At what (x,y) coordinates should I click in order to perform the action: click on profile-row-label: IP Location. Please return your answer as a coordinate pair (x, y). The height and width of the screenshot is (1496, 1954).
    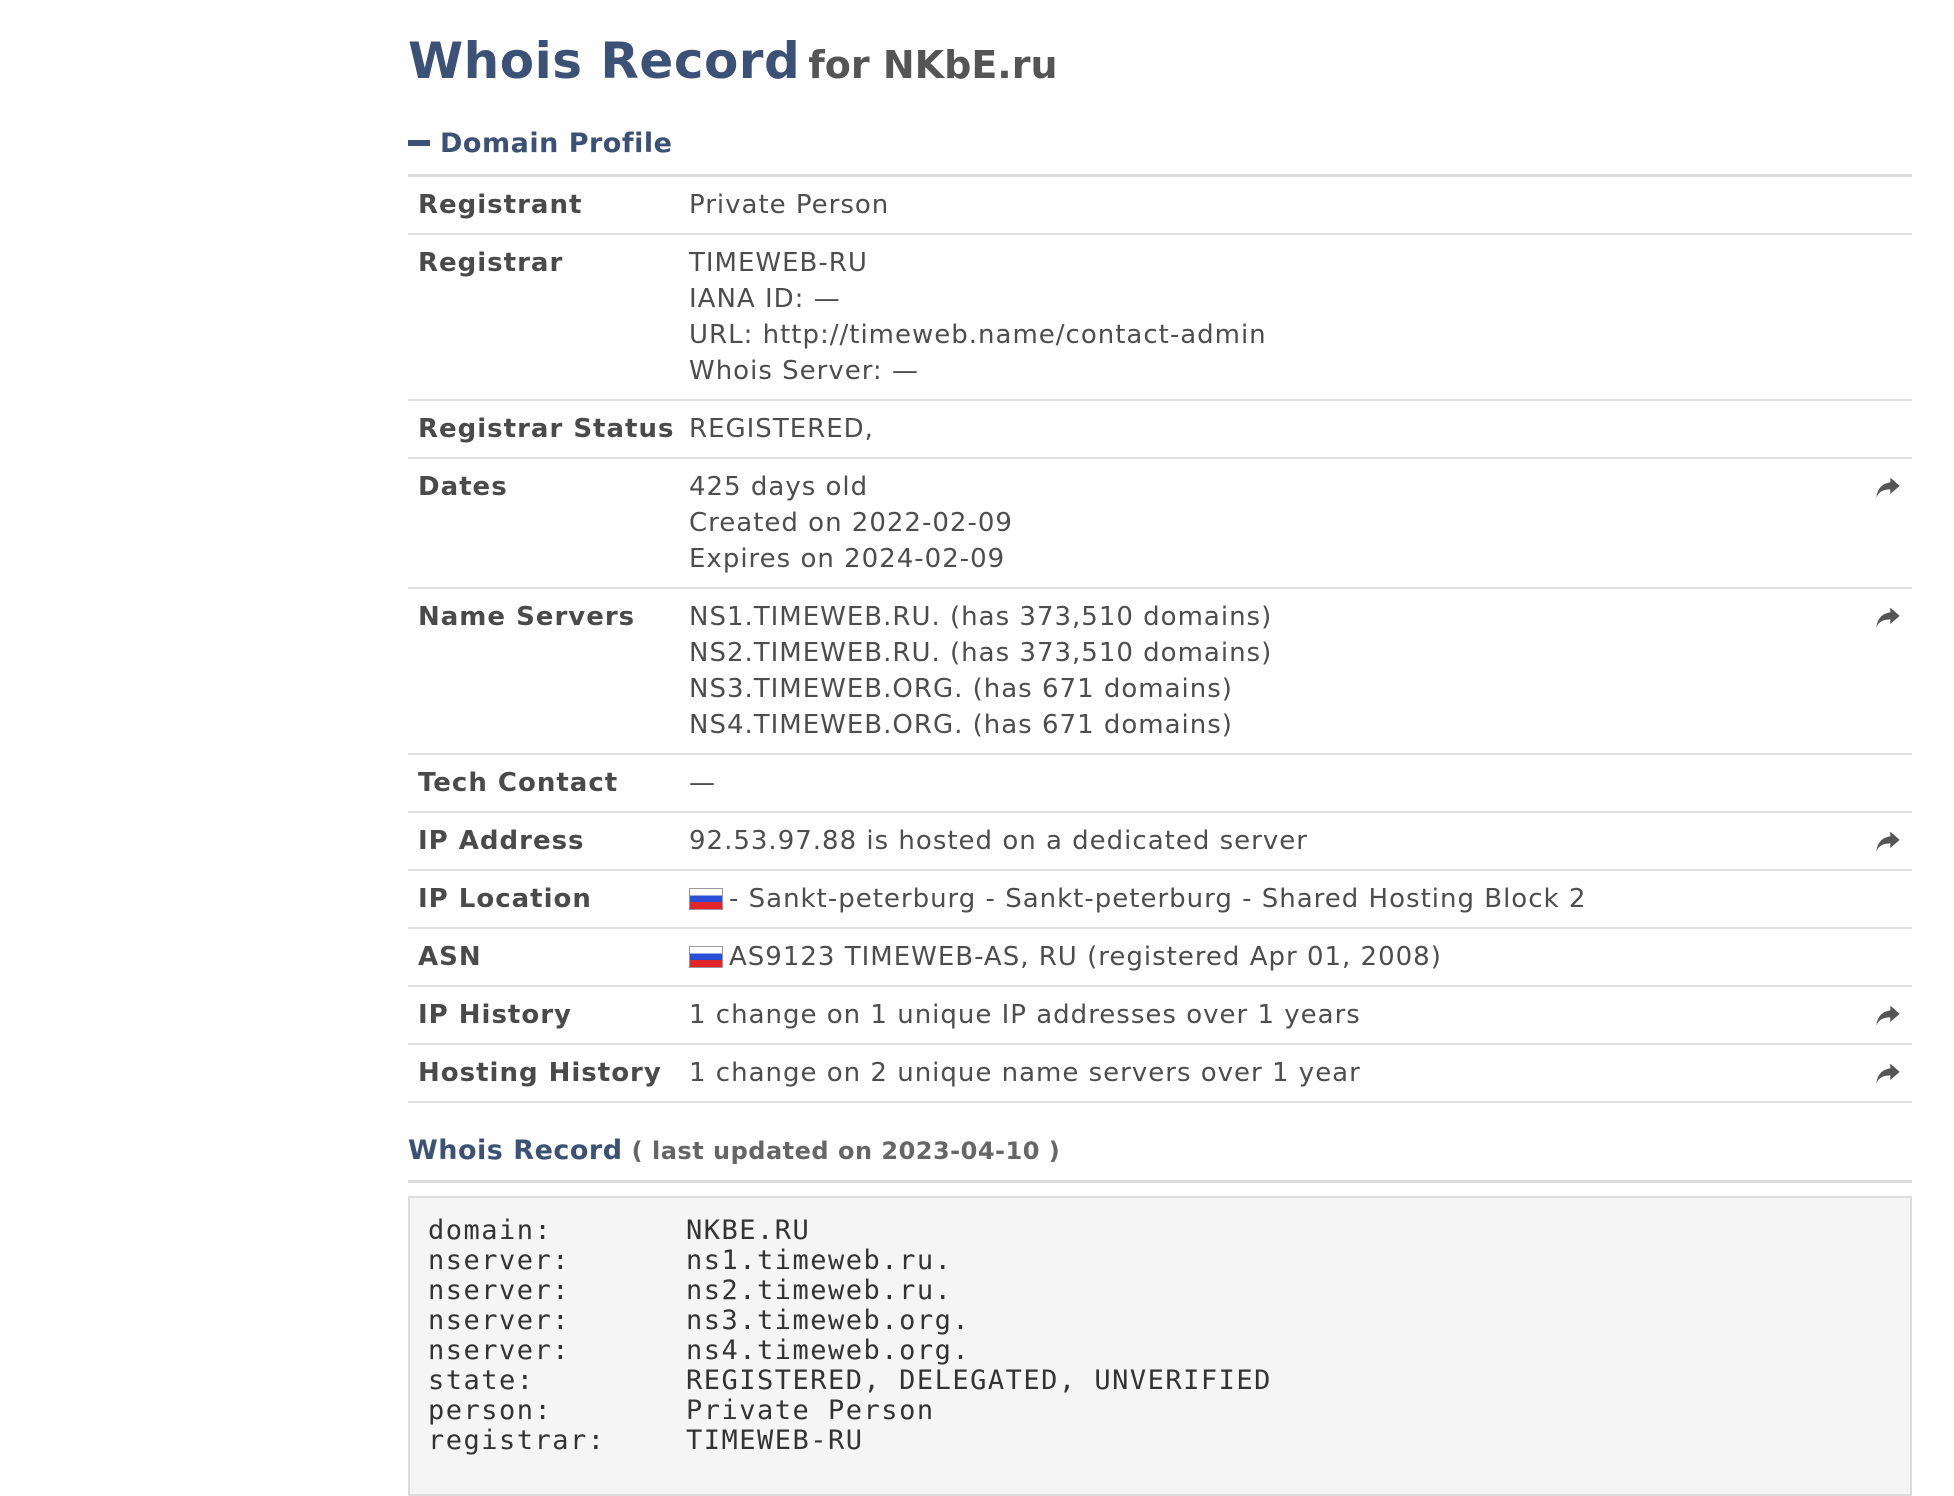
    Looking at the image, I should click on (505, 899).